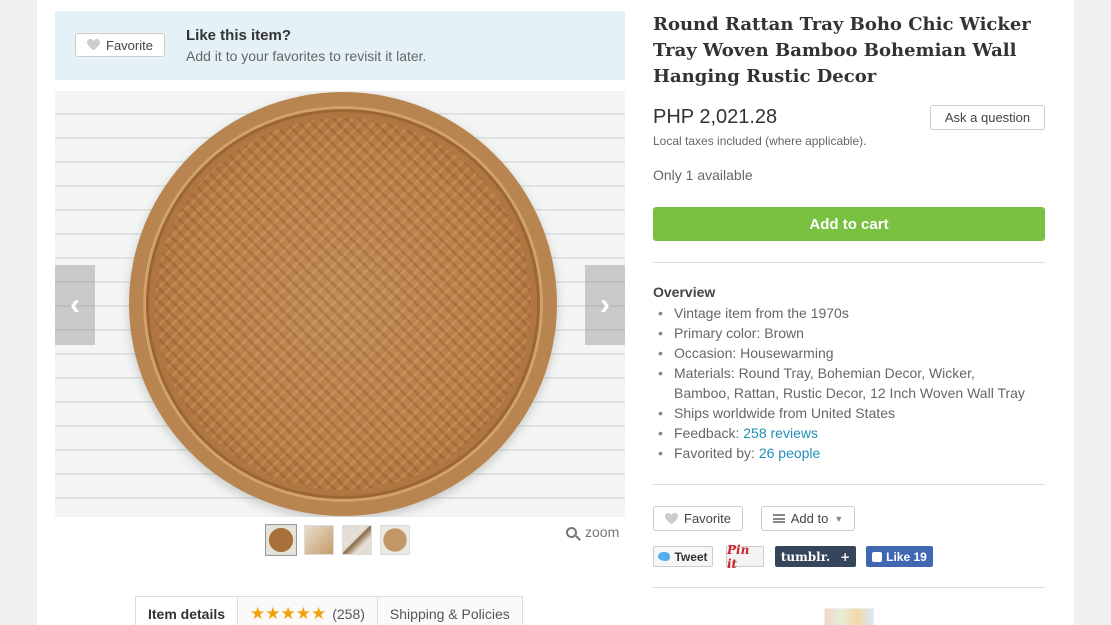 Image resolution: width=1111 pixels, height=625 pixels. I want to click on thumbnail-strip, so click(337, 540).